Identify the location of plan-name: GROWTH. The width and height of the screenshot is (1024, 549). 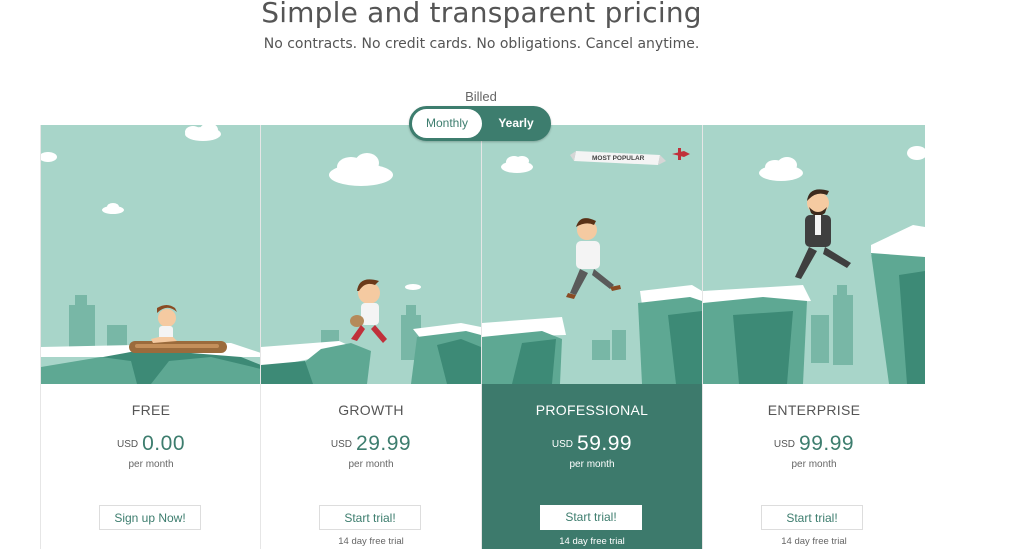
(371, 410).